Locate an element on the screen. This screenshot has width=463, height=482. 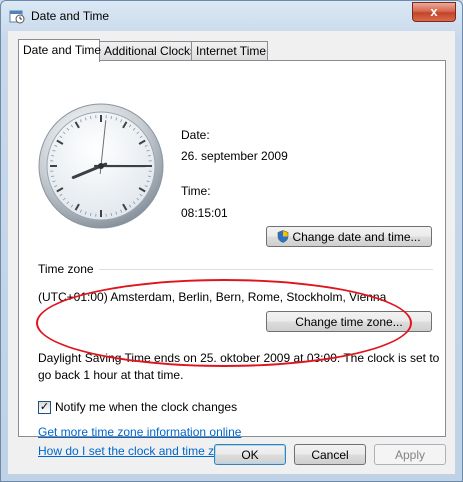
cancel-button: Cancel is located at coordinates (330, 454).